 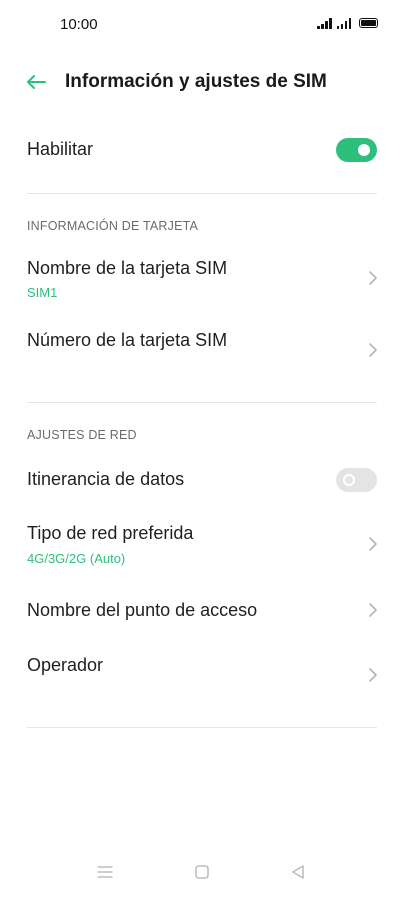 I want to click on arrow-left-icon, so click(x=36, y=82).